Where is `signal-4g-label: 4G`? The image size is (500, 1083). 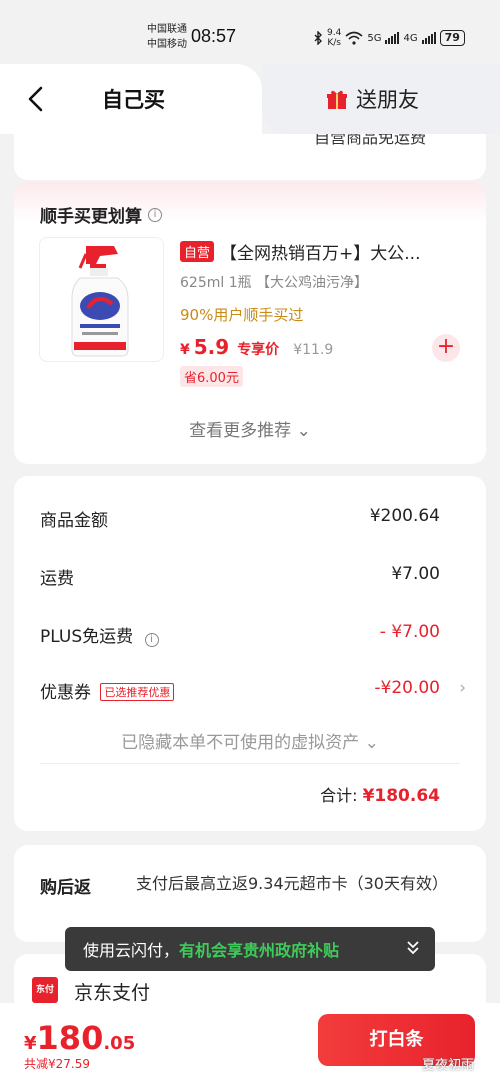 signal-4g-label: 4G is located at coordinates (410, 38).